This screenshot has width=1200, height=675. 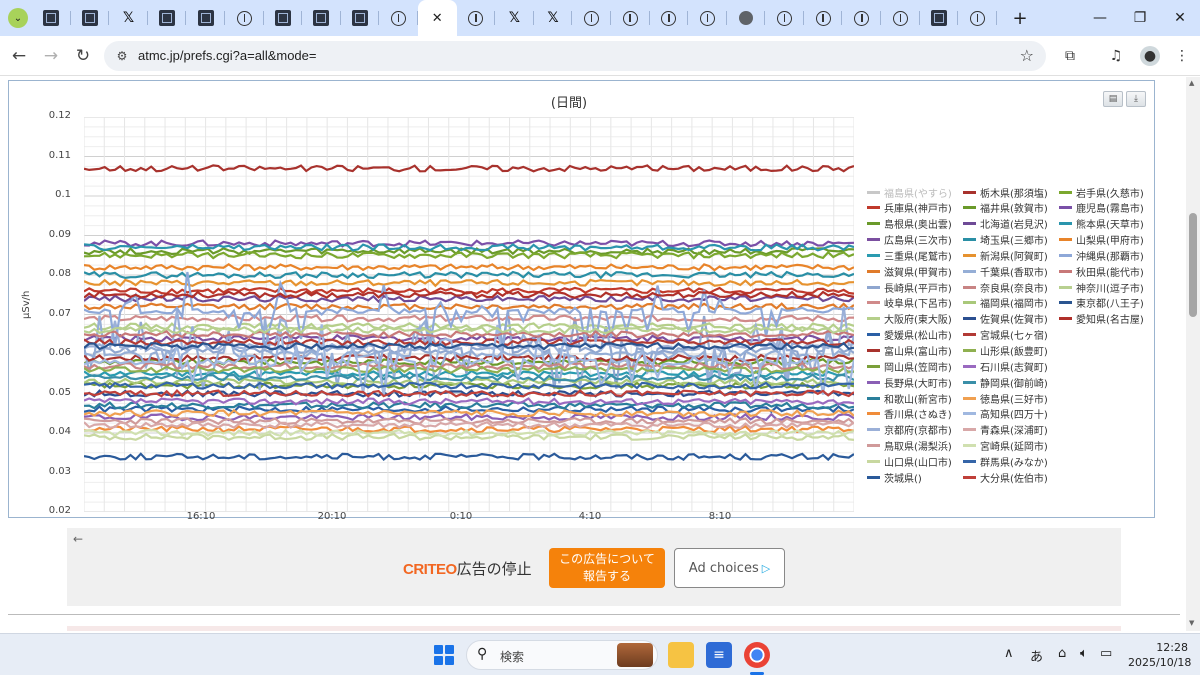 What do you see at coordinates (1005, 255) in the screenshot?
I see `legend-item: 新潟県(阿賀町)` at bounding box center [1005, 255].